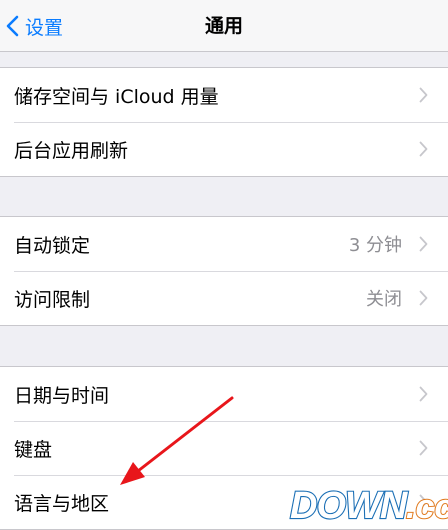 The height and width of the screenshot is (530, 448). What do you see at coordinates (62, 503) in the screenshot?
I see `row-label: 语言与地区` at bounding box center [62, 503].